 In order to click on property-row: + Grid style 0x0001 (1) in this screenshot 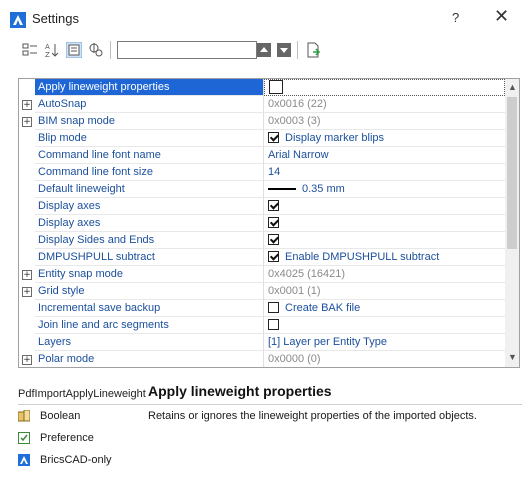, I will do `click(262, 291)`.